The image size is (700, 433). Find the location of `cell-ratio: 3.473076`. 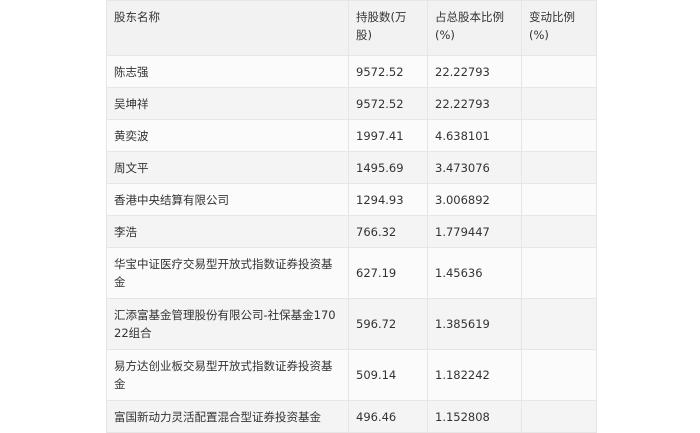

cell-ratio: 3.473076 is located at coordinates (474, 167).